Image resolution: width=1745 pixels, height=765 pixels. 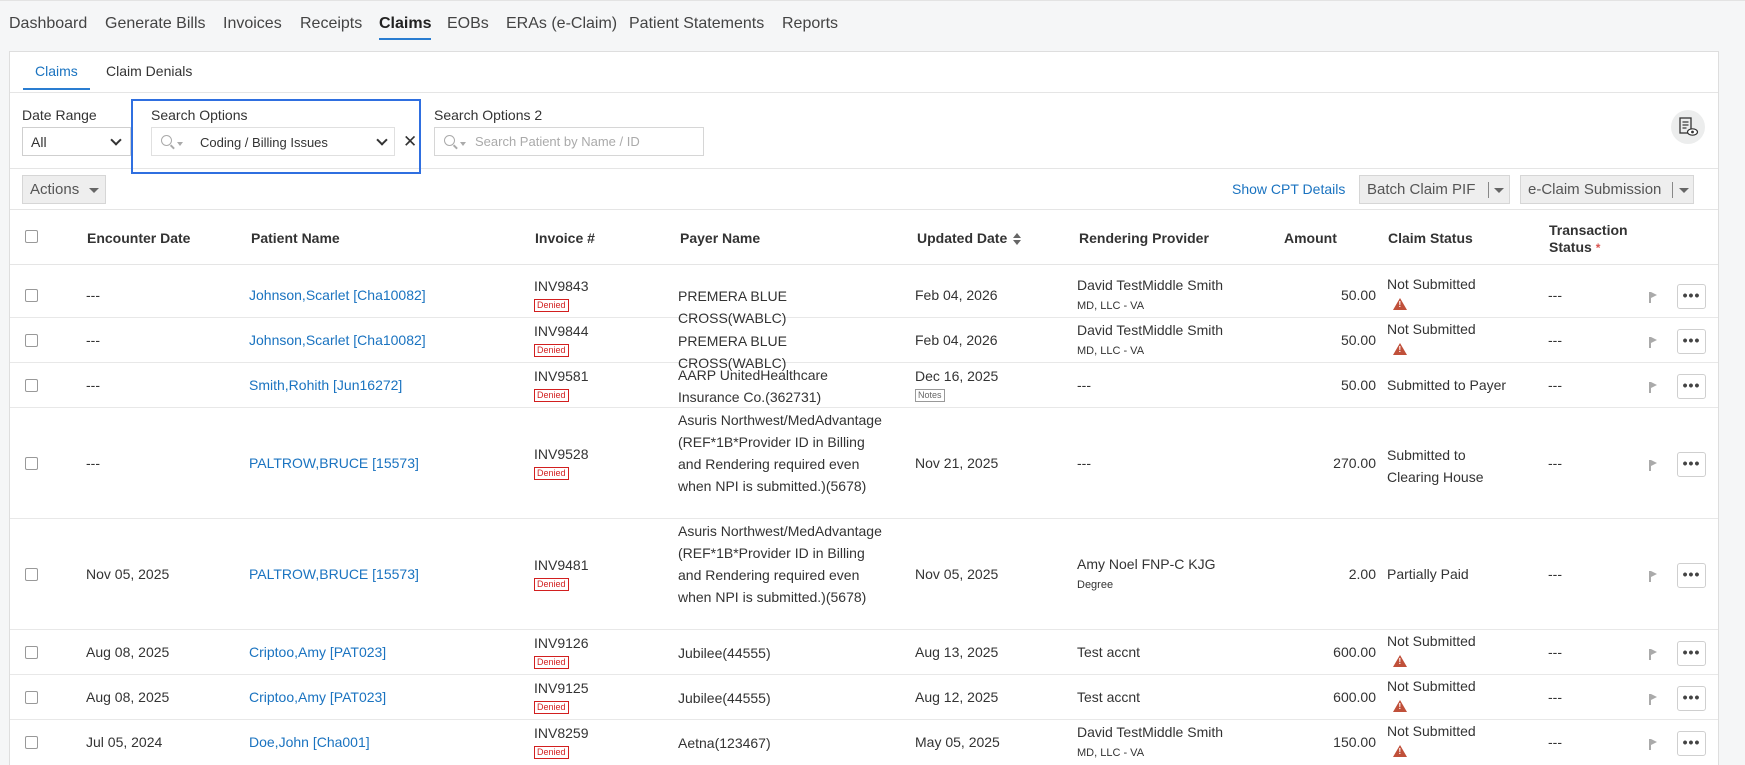 I want to click on nav-dashboard: Dashboard, so click(x=48, y=24).